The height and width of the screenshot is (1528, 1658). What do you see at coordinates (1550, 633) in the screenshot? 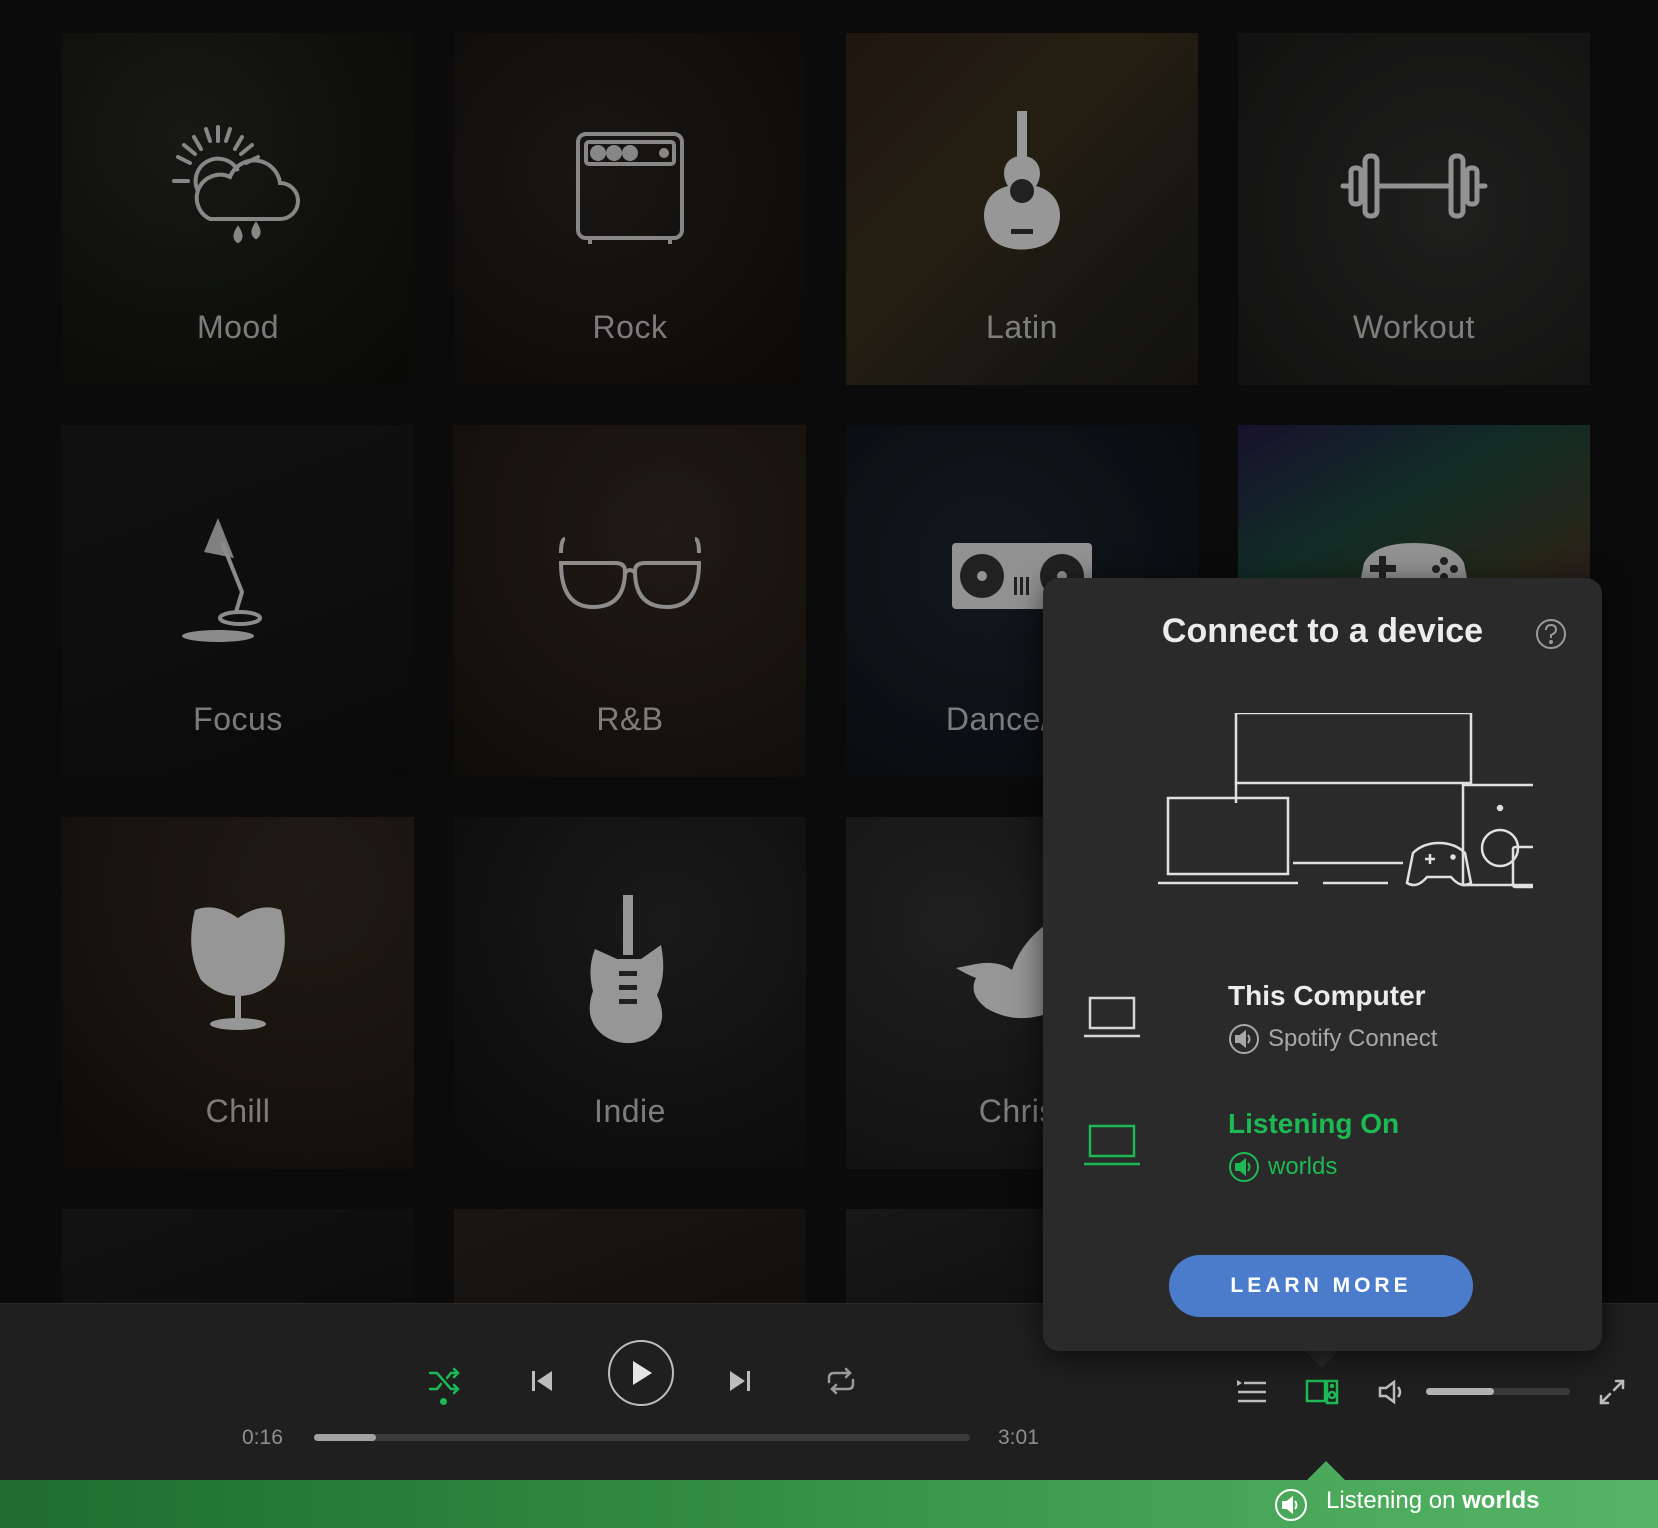
I see `help-icon` at bounding box center [1550, 633].